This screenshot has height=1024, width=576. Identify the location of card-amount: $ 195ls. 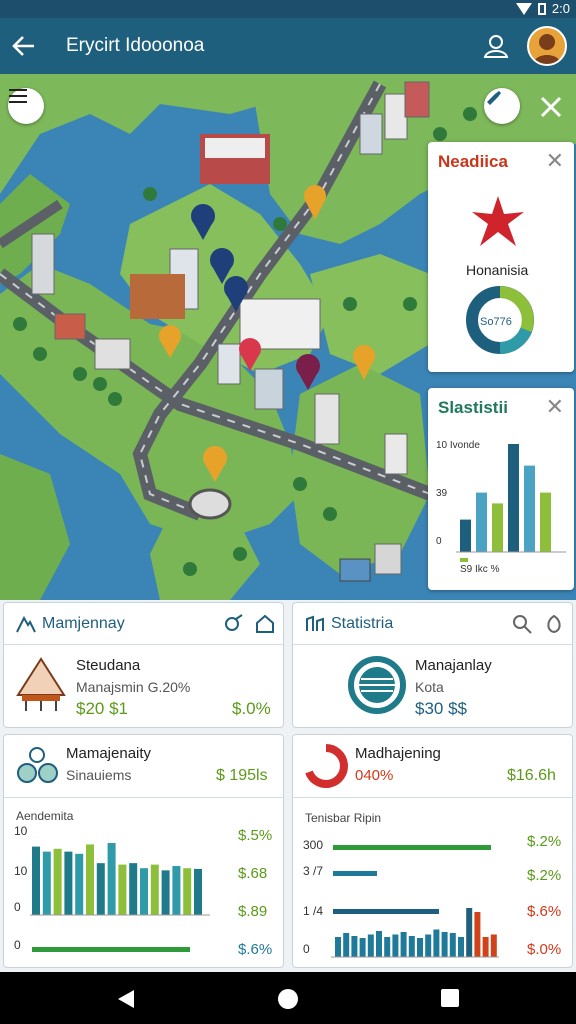
(242, 775).